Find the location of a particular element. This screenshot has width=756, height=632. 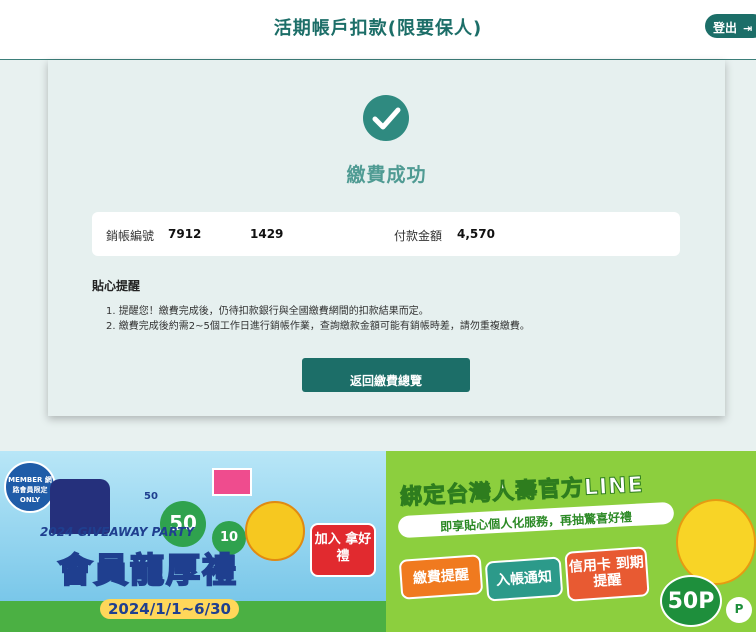

points-bubble: P is located at coordinates (739, 610).